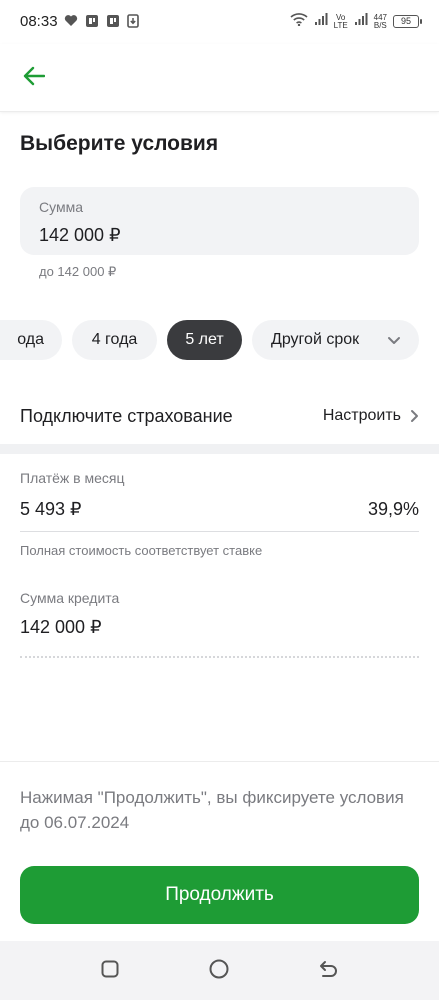 The image size is (439, 1000). Describe the element at coordinates (394, 342) in the screenshot. I see `chevron-down-icon` at that location.